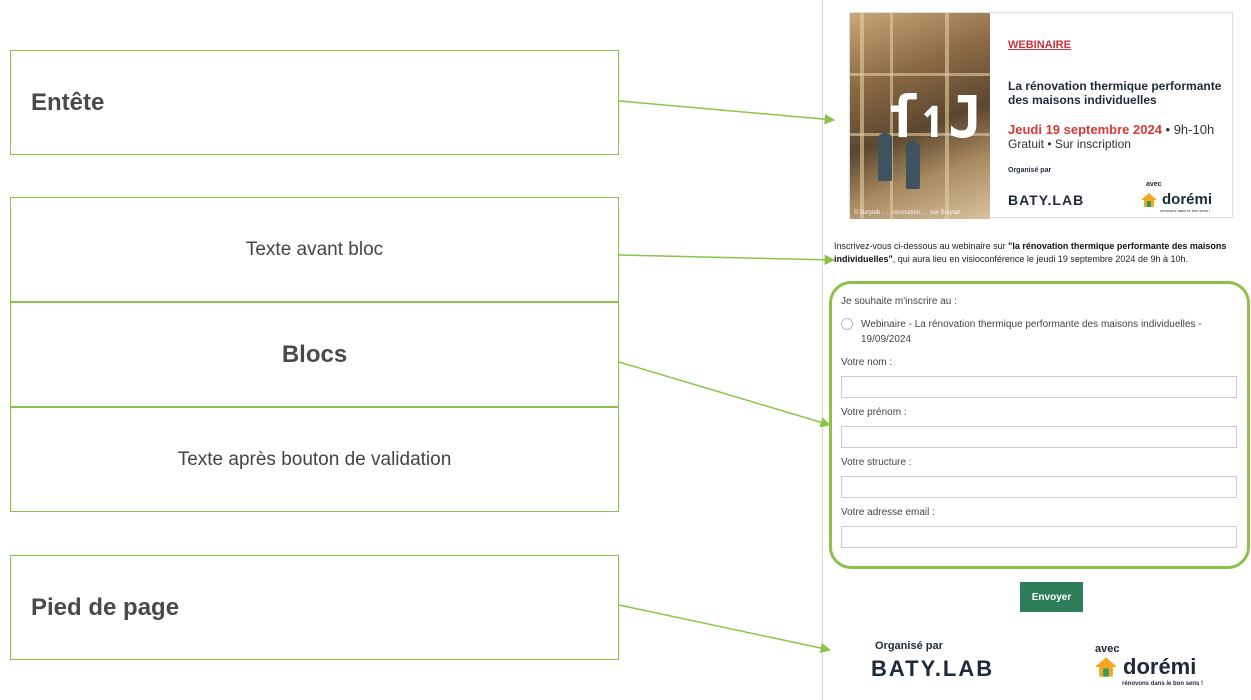 The height and width of the screenshot is (700, 1251). I want to click on annotation-pied-de-page: Pied de page, so click(314, 607).